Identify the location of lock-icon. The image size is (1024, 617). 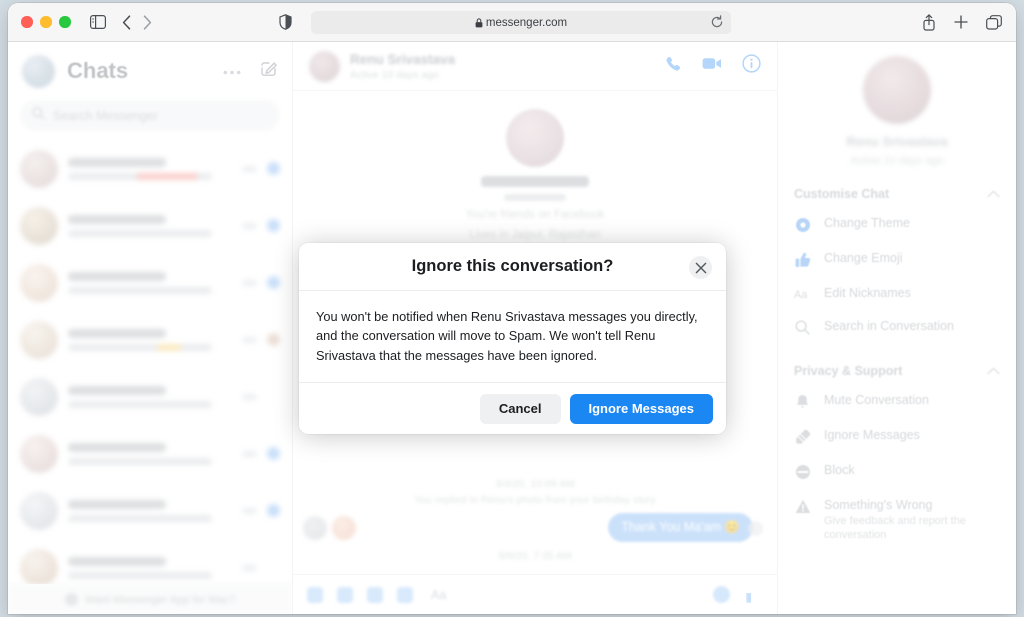
(479, 22).